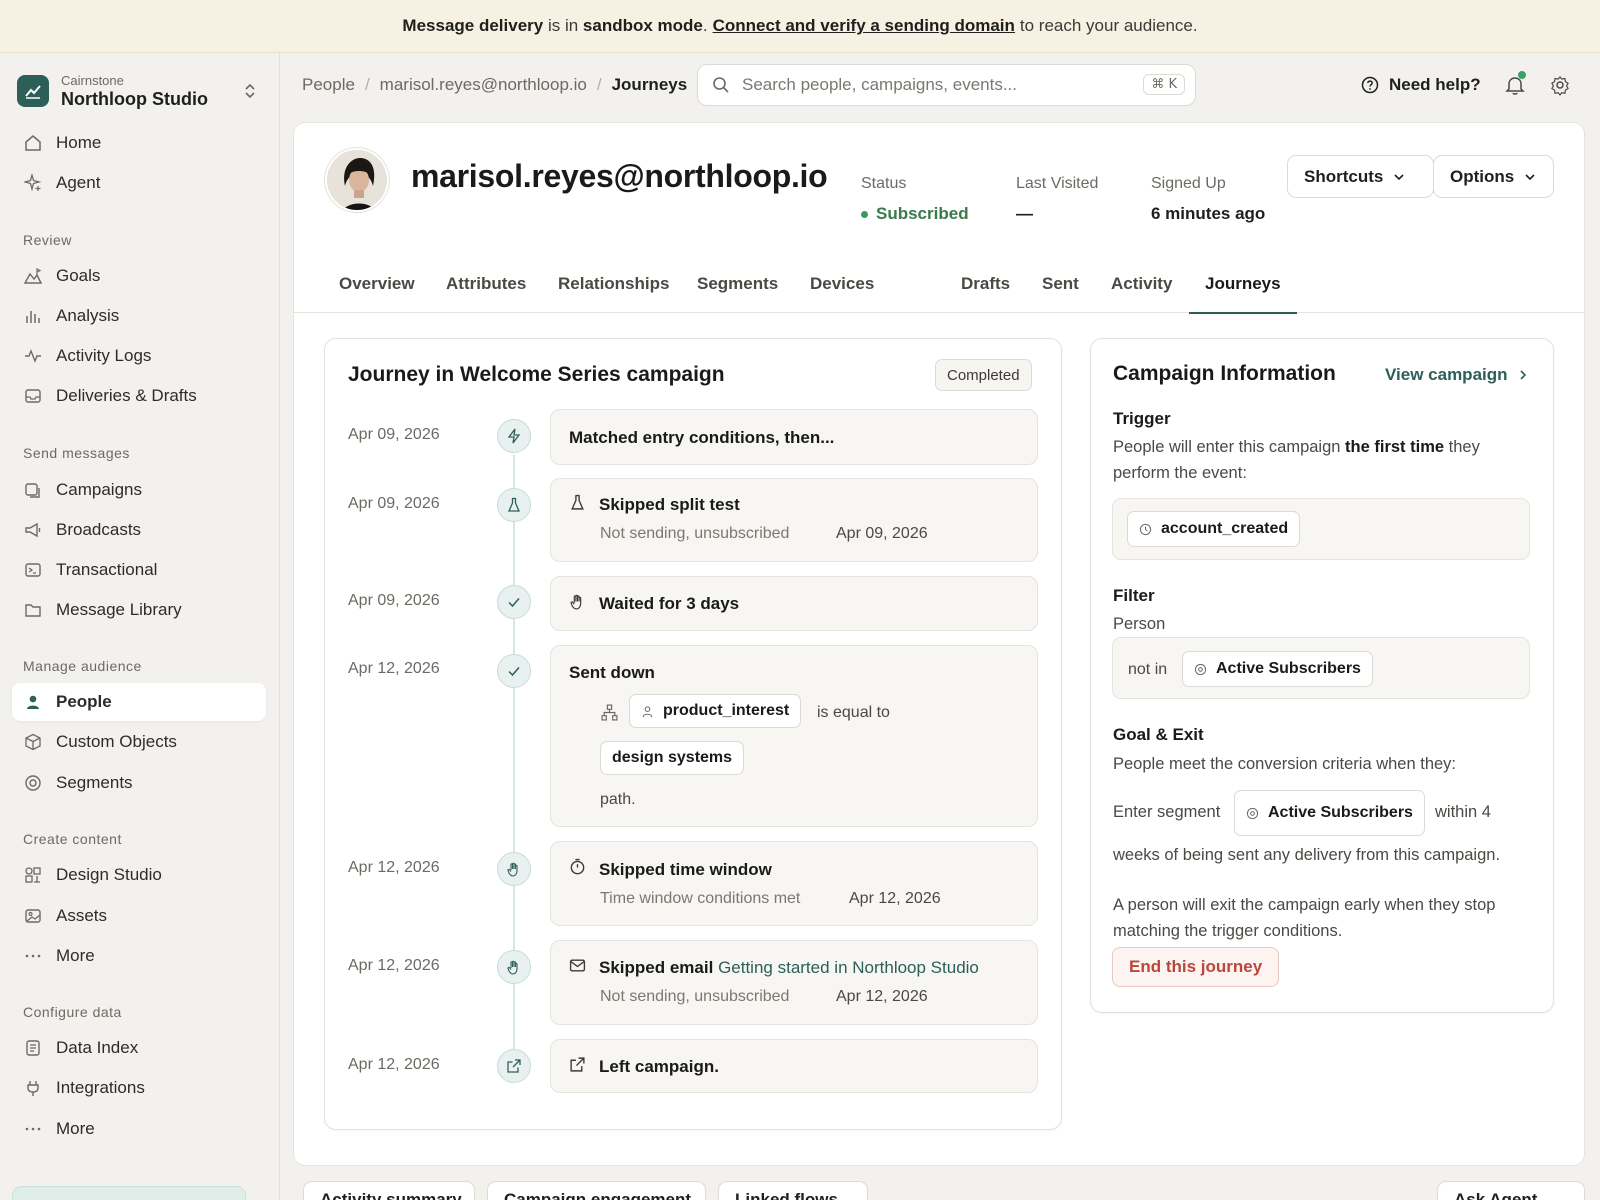 This screenshot has width=1600, height=1200. I want to click on banner-strong-delivery: Message delivery, so click(473, 25).